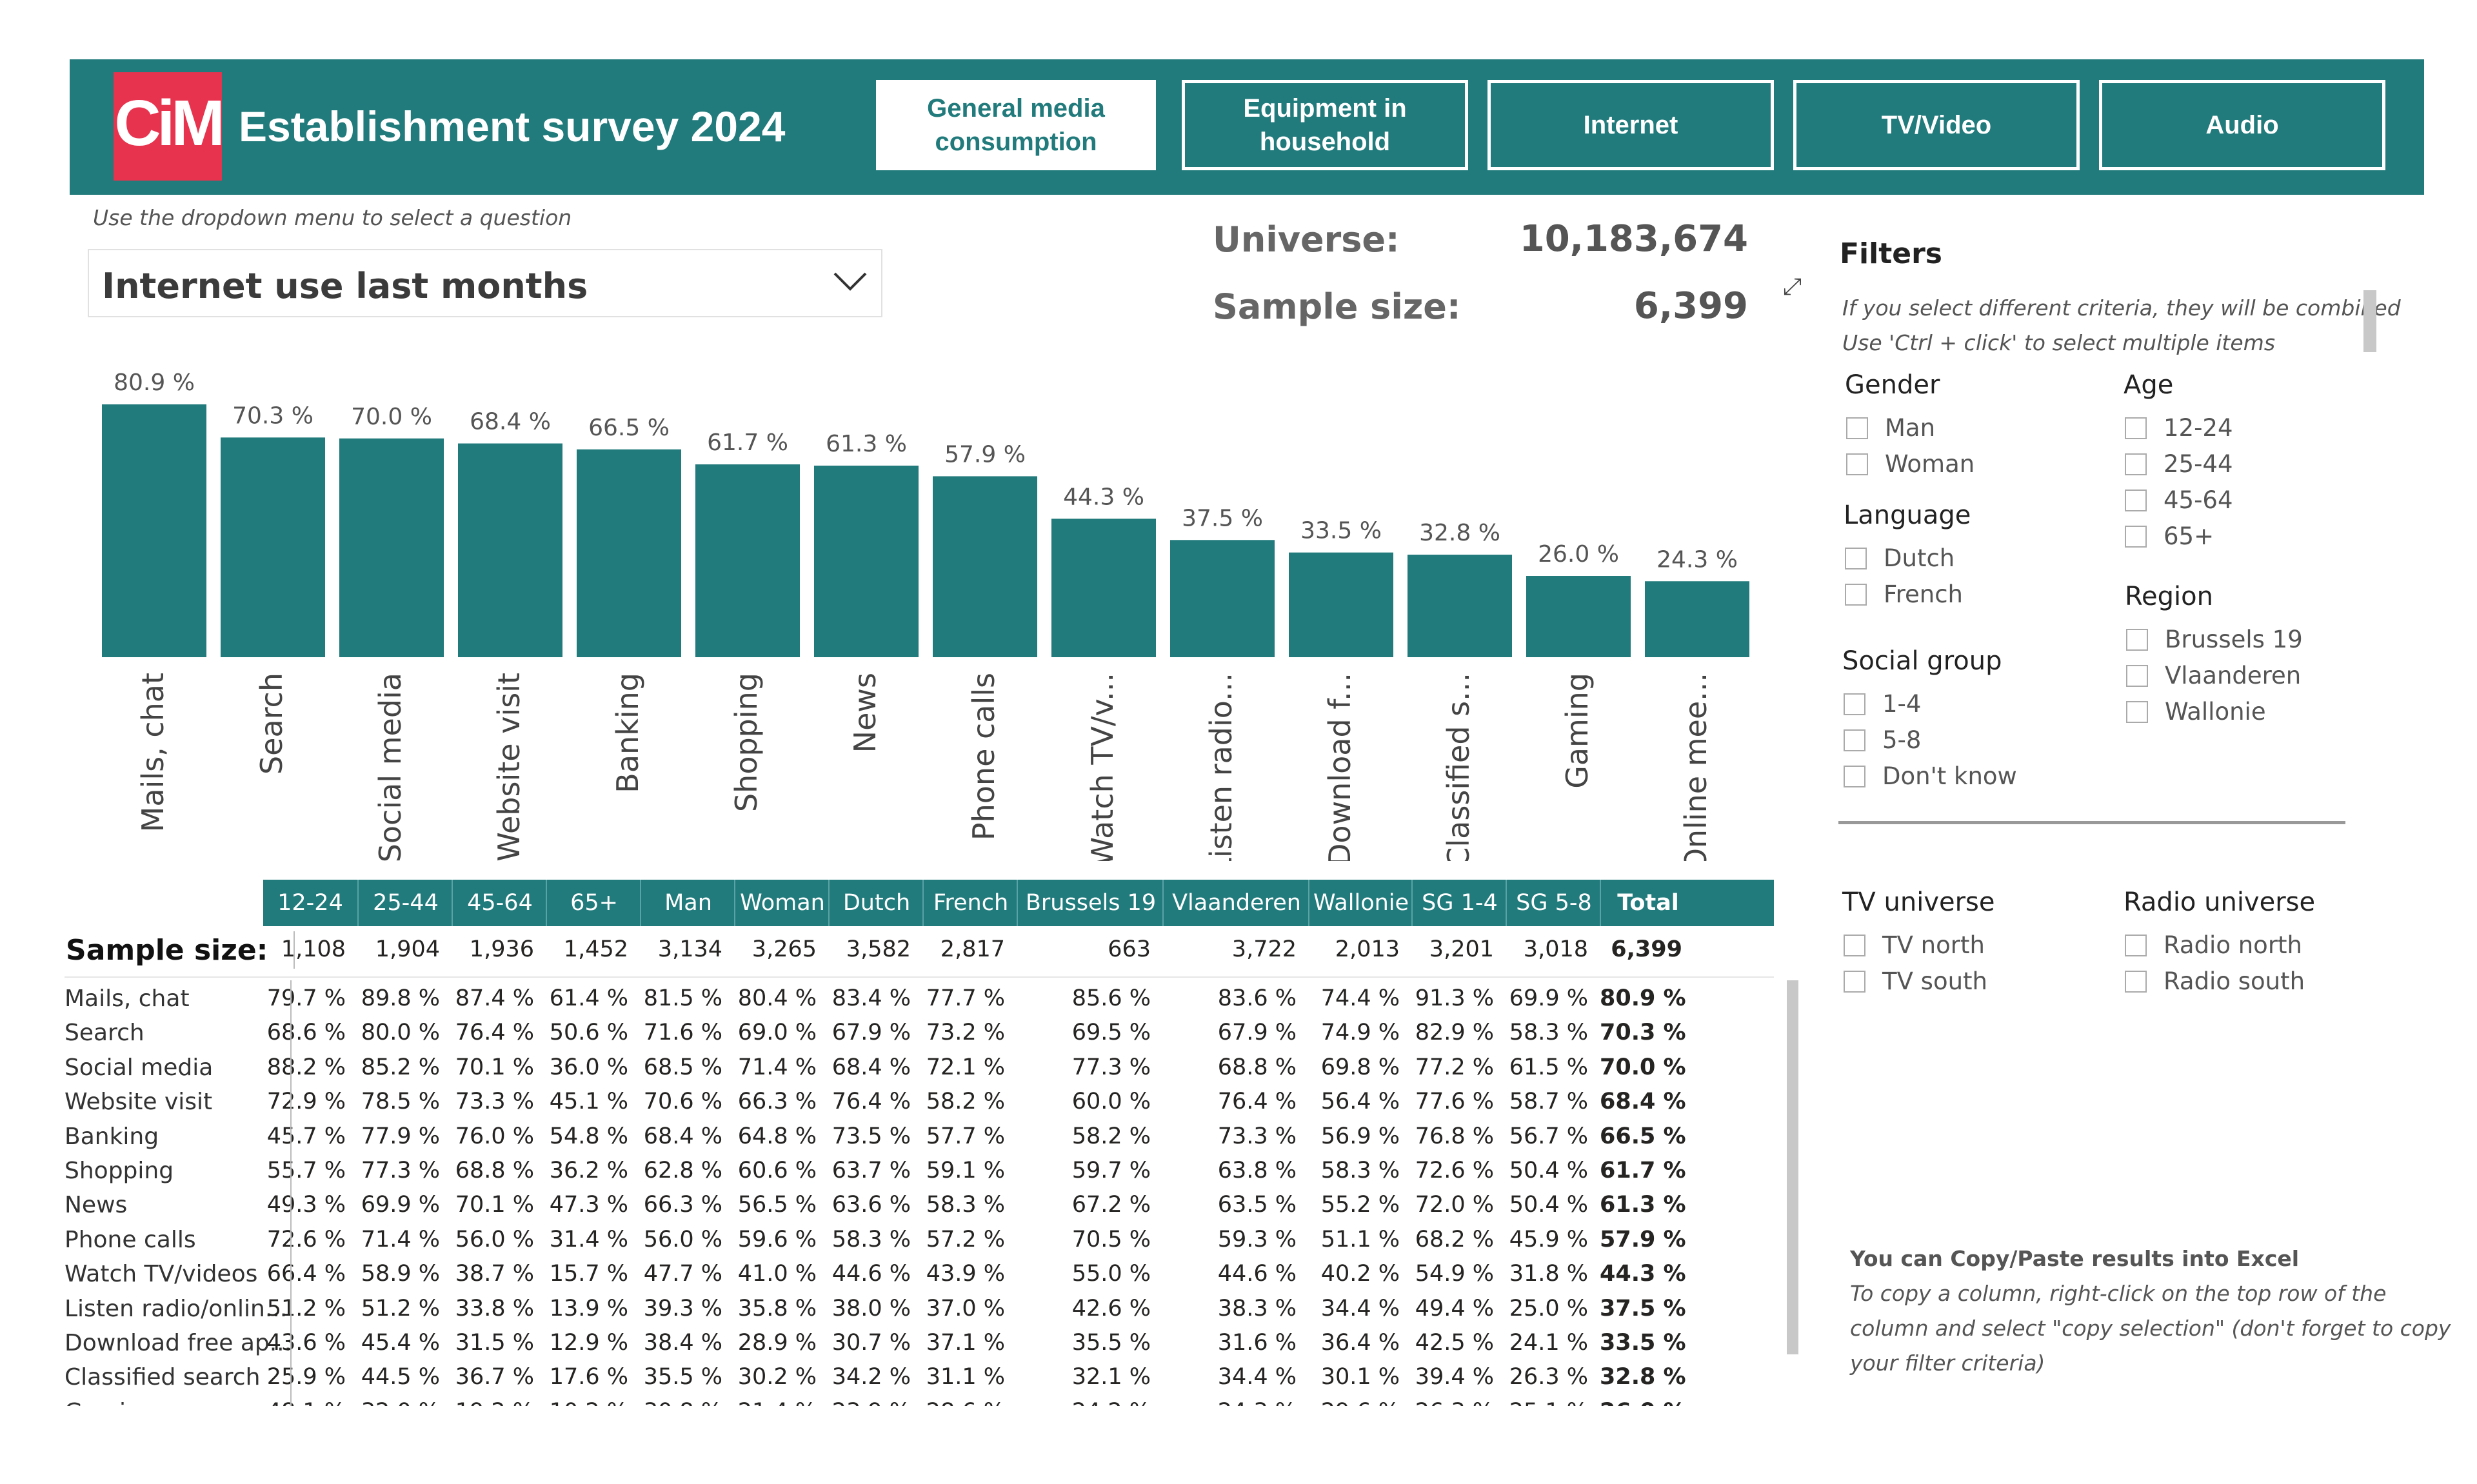  I want to click on column-header-sg-5-8: SG 5-8, so click(1553, 903).